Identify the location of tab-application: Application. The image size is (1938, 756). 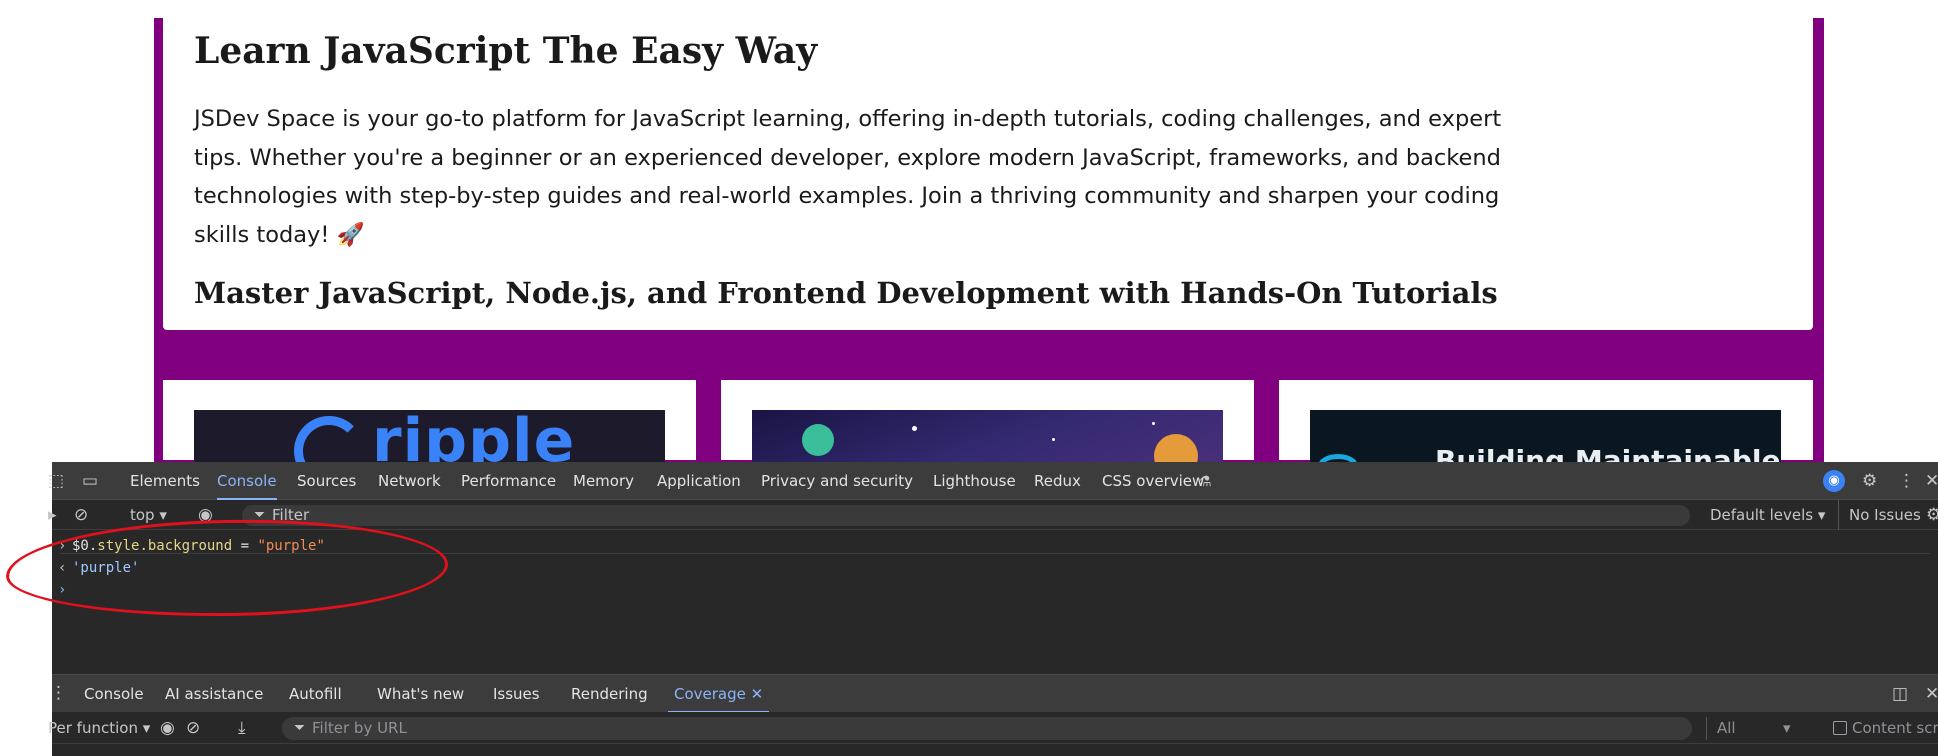
(699, 481).